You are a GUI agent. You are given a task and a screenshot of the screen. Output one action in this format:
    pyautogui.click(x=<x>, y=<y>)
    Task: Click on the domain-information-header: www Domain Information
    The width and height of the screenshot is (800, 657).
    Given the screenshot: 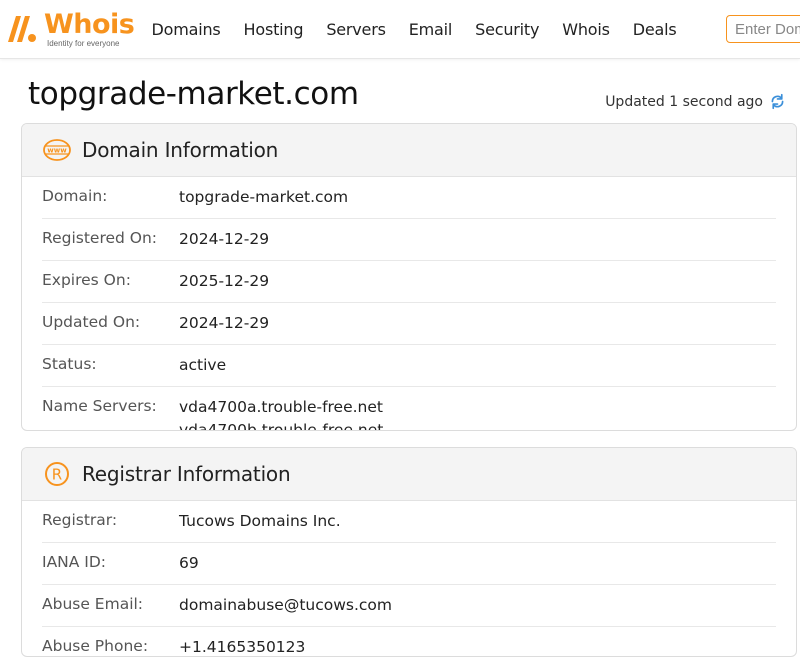 What is the action you would take?
    pyautogui.click(x=409, y=150)
    